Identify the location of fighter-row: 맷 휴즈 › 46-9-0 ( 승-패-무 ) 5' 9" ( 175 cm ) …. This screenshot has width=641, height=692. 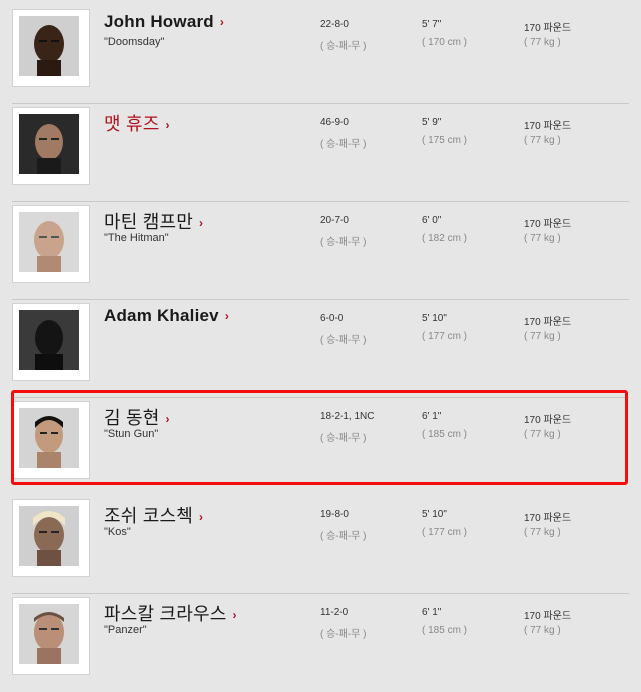
(320, 153).